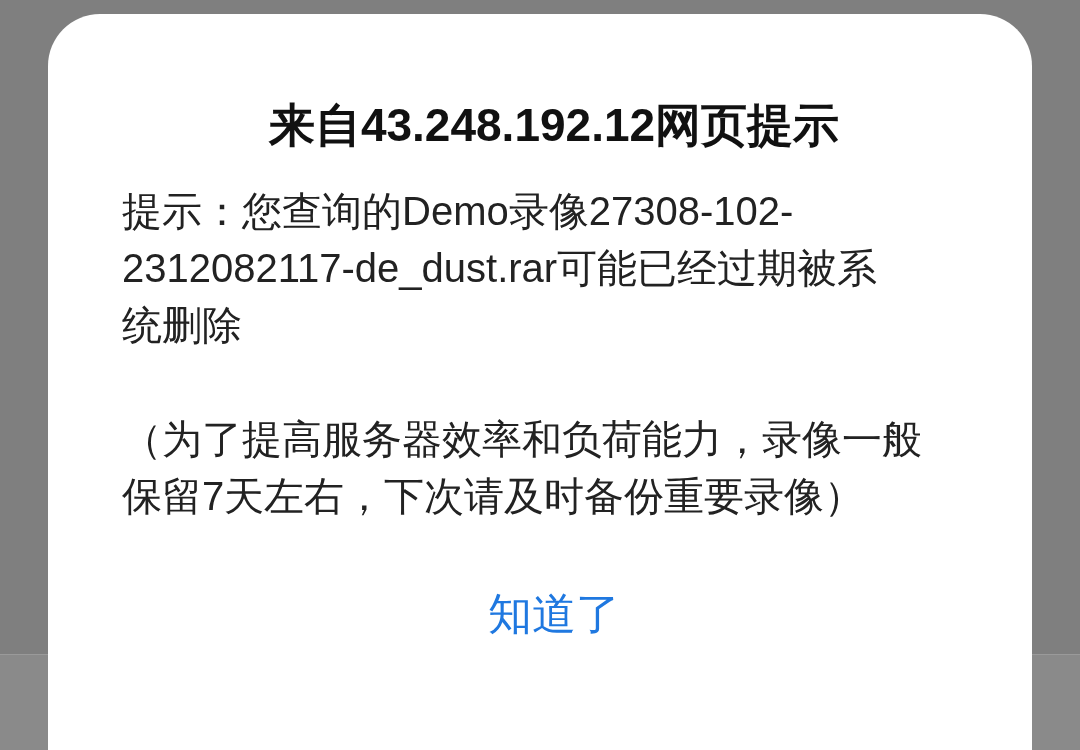 This screenshot has width=1080, height=750. What do you see at coordinates (522, 468) in the screenshot?
I see `dialog-message: （为了提高服务器效率和负荷能力，录像一般保留7天左右，下次请及时备份重要录像）` at bounding box center [522, 468].